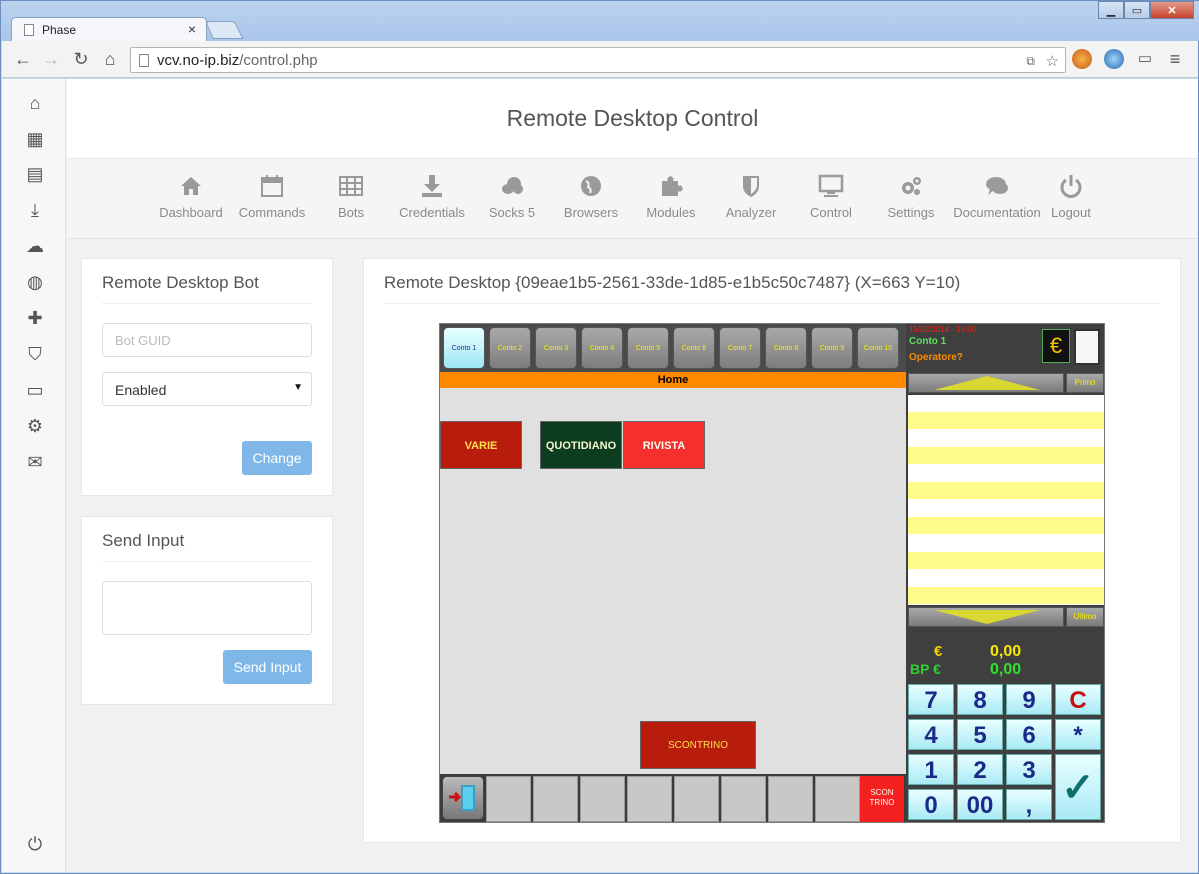  What do you see at coordinates (35, 390) in the screenshot?
I see `monitor-icon: ▭` at bounding box center [35, 390].